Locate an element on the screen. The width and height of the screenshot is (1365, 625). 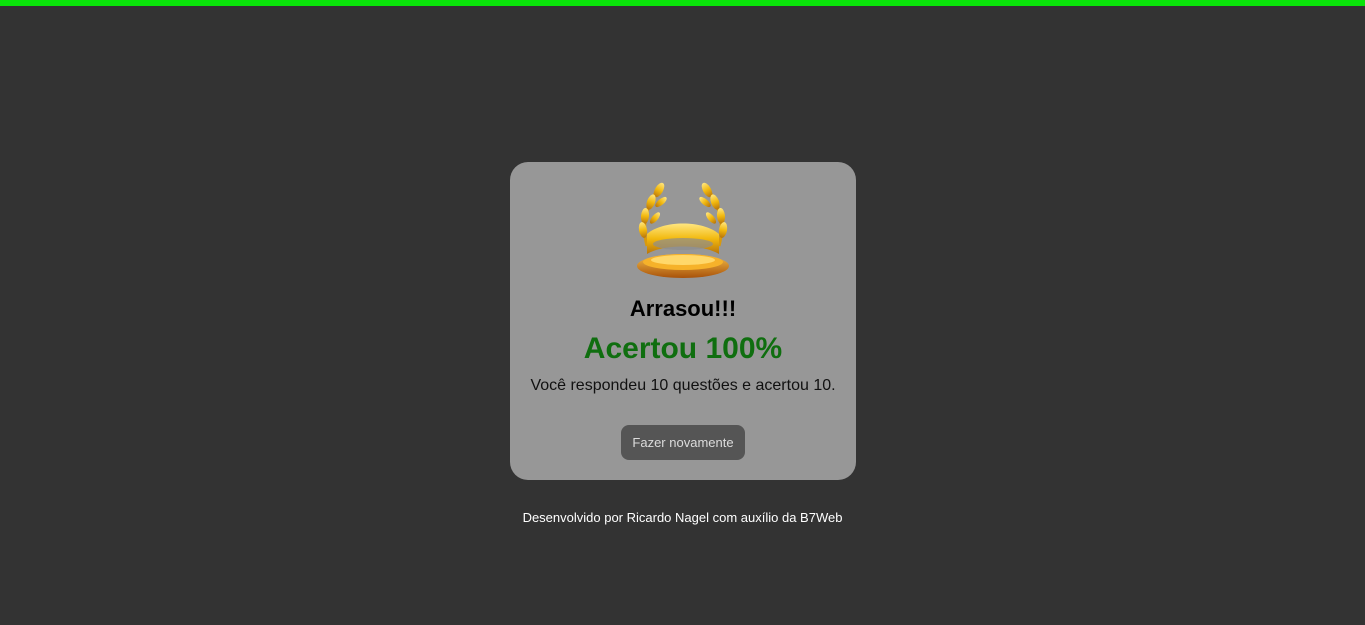
score-percentage: Acertou 100% is located at coordinates (683, 348).